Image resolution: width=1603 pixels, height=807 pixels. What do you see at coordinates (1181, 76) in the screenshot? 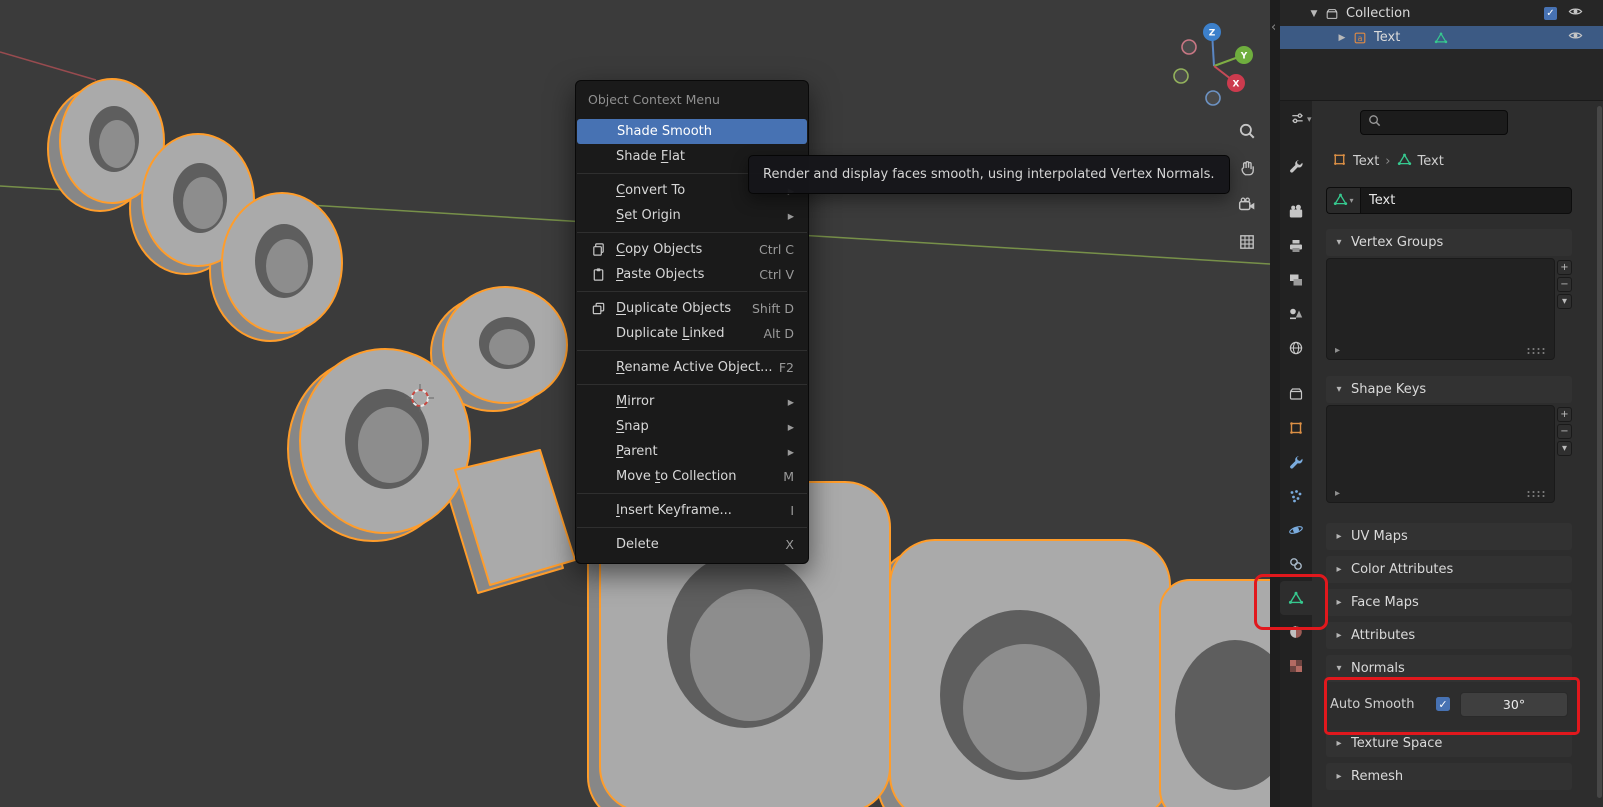
I see `axis-neg-y` at bounding box center [1181, 76].